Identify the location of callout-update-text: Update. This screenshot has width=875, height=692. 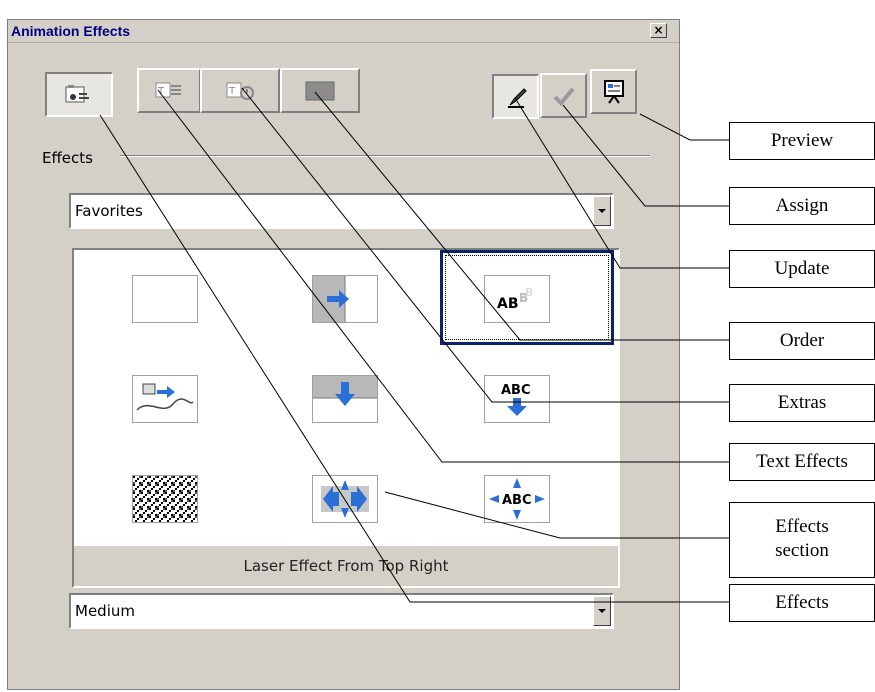
(802, 268).